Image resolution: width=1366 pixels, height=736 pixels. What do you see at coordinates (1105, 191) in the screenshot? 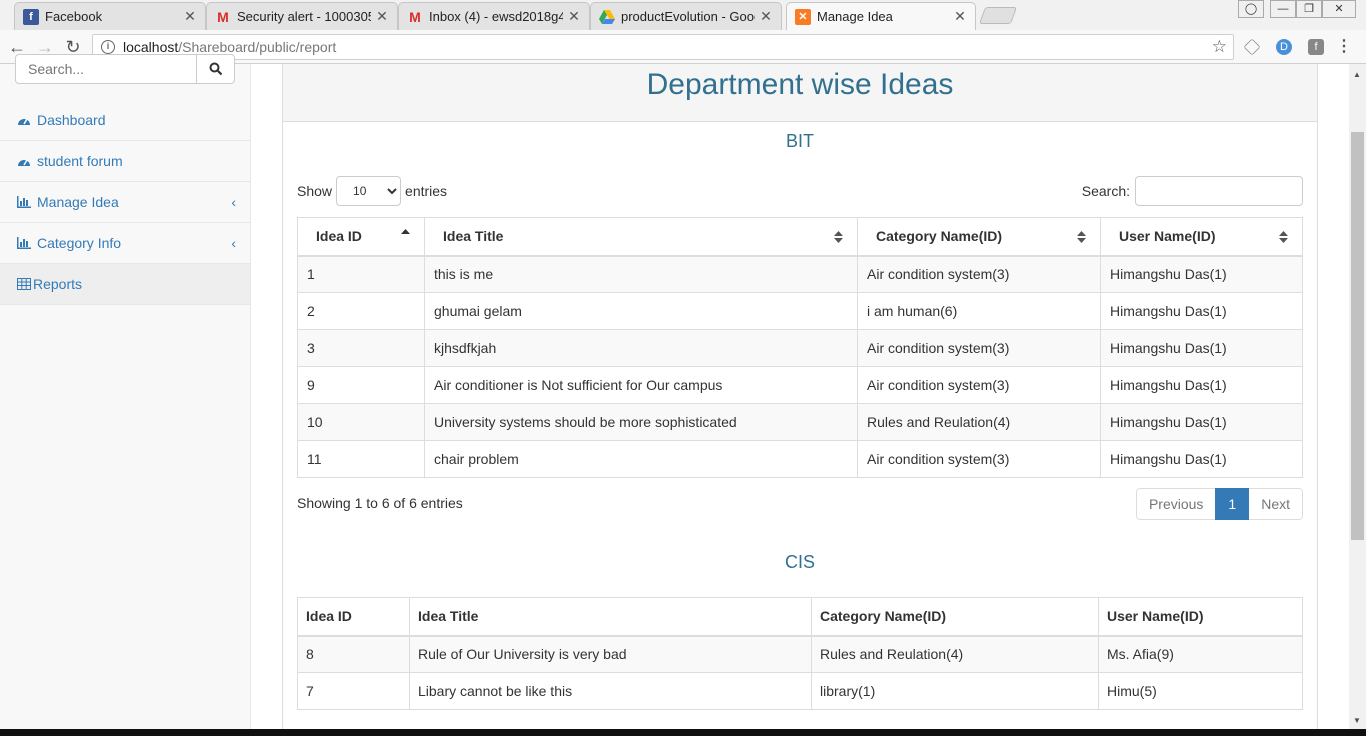
I see `search-label: Search:` at bounding box center [1105, 191].